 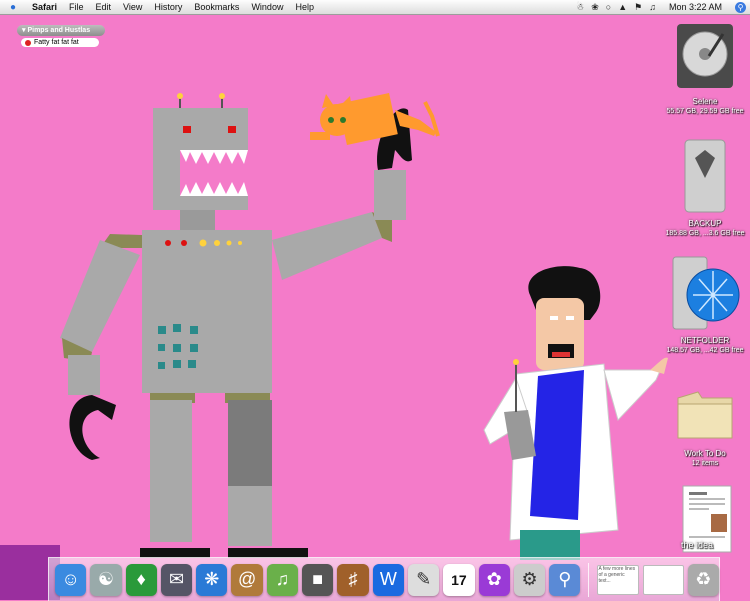 What do you see at coordinates (216, 7) in the screenshot?
I see `menu-bookmarks: Bookmarks` at bounding box center [216, 7].